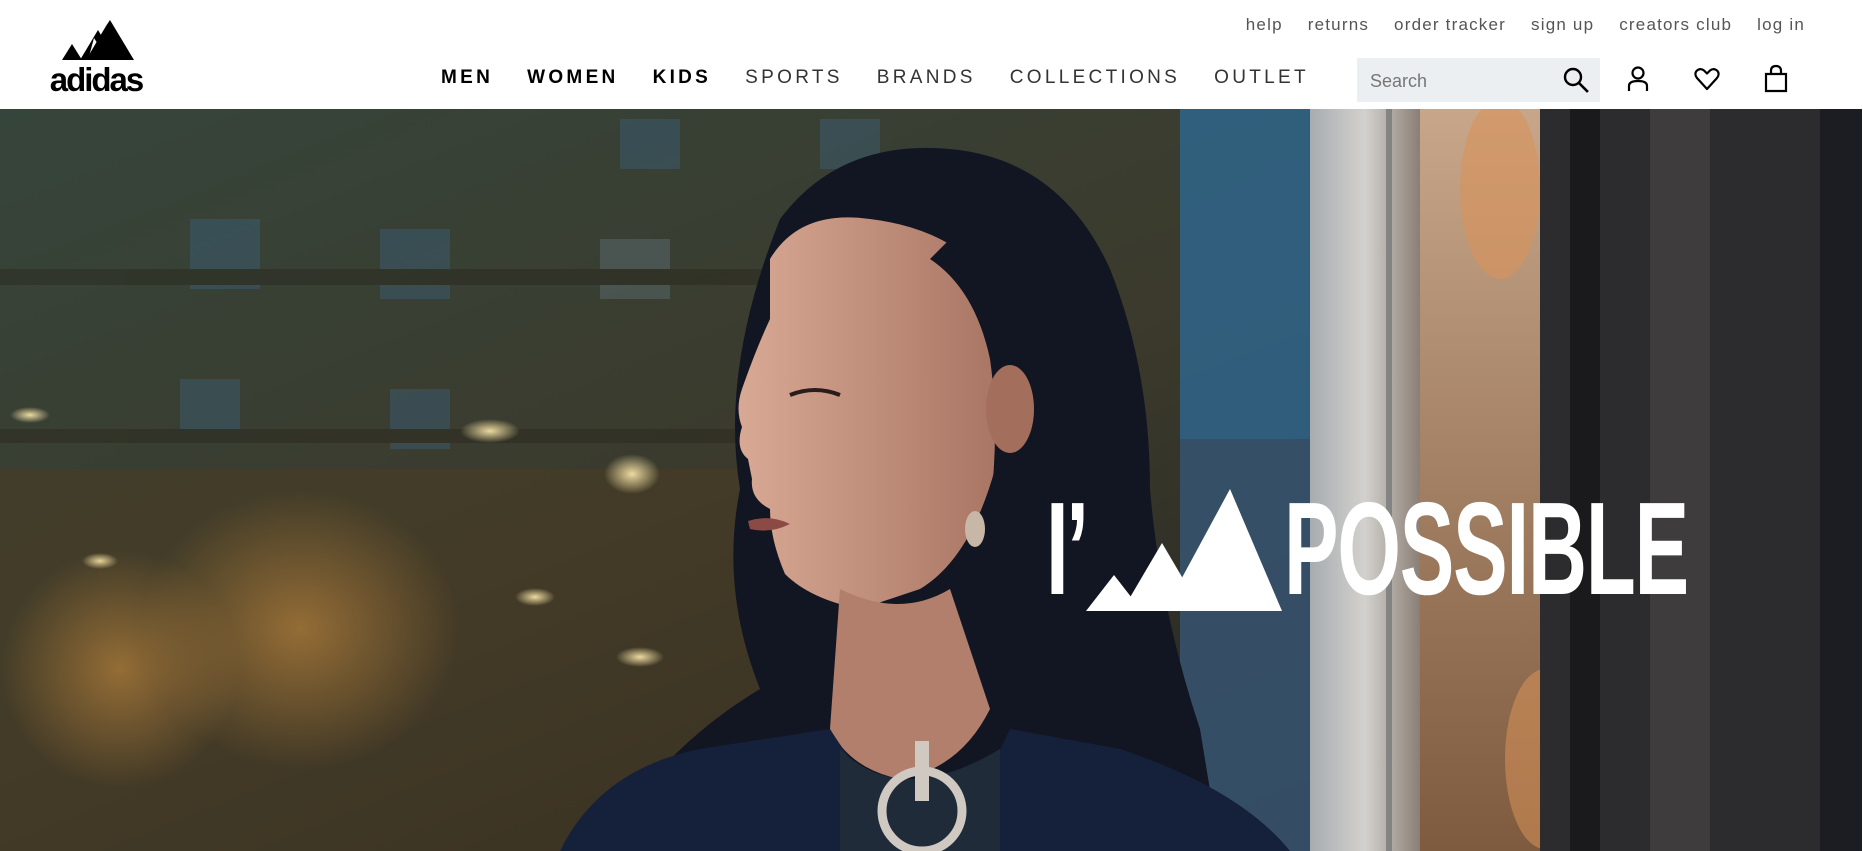  What do you see at coordinates (1067, 548) in the screenshot?
I see `tagline-prefix: I’` at bounding box center [1067, 548].